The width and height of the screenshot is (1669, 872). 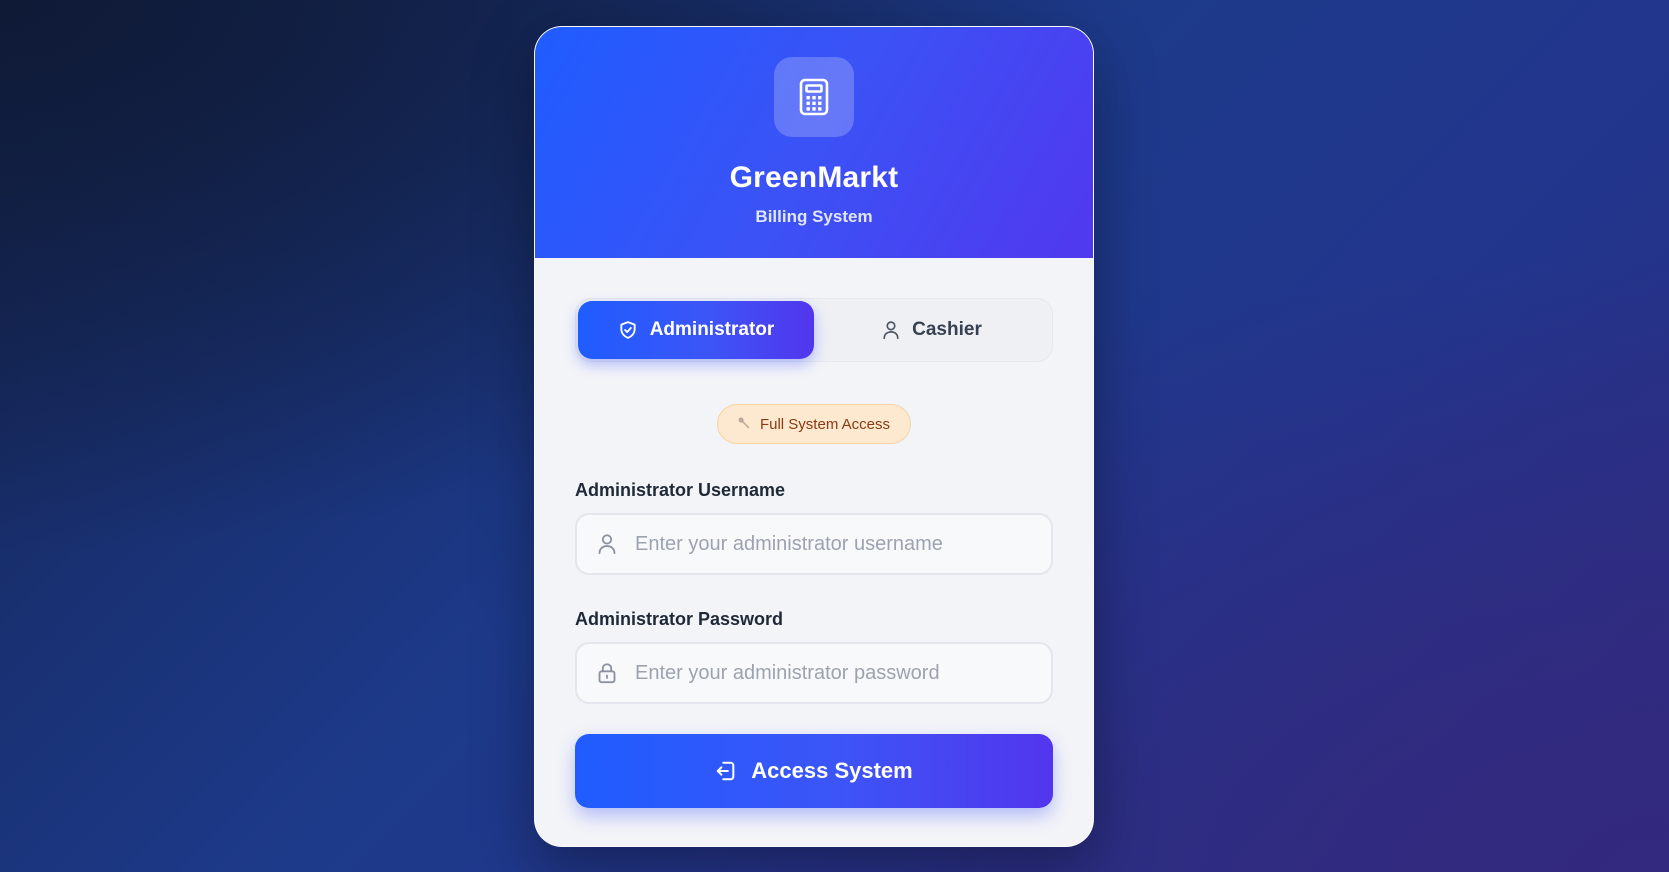 What do you see at coordinates (843, 673) in the screenshot?
I see `password-input` at bounding box center [843, 673].